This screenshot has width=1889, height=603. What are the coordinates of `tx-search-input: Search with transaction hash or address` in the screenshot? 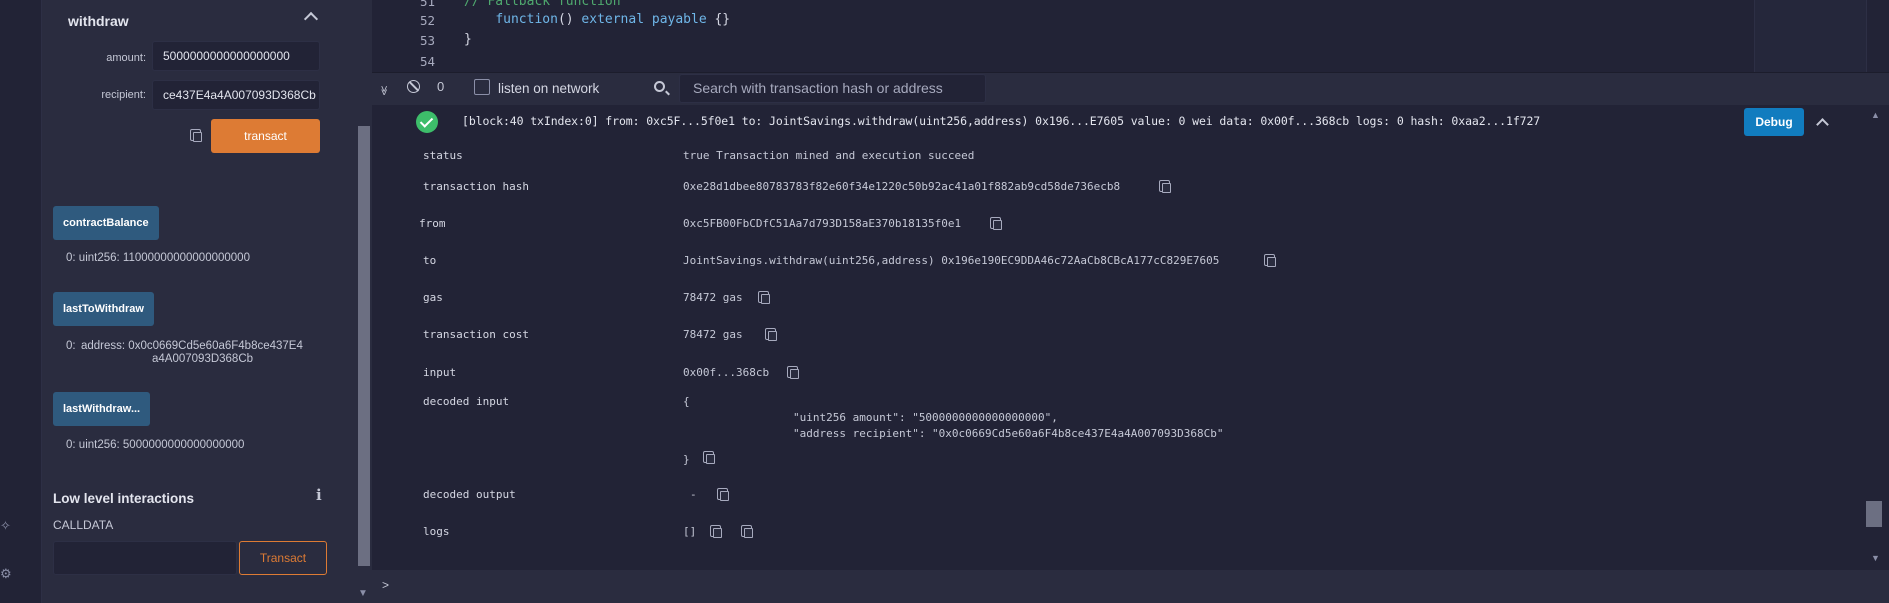 It's located at (832, 88).